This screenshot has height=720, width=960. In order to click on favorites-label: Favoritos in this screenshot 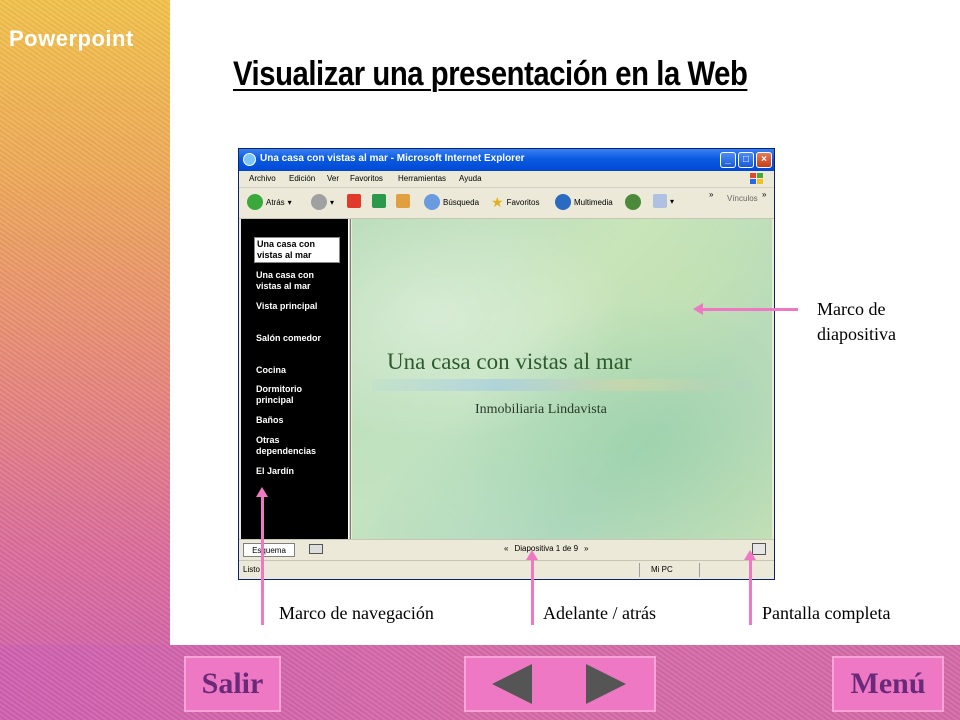, I will do `click(523, 202)`.